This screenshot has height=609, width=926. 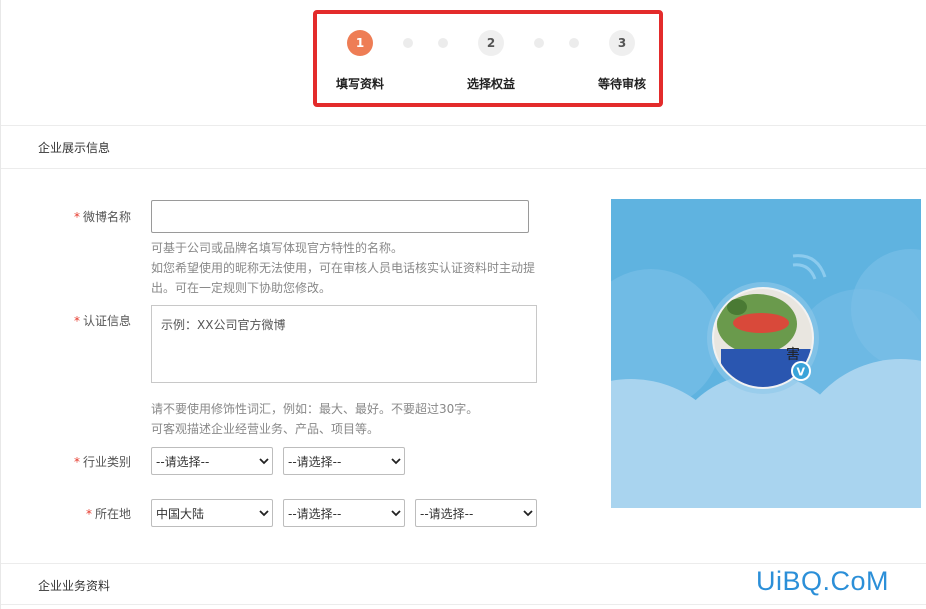 What do you see at coordinates (488, 58) in the screenshot?
I see `step-indicator` at bounding box center [488, 58].